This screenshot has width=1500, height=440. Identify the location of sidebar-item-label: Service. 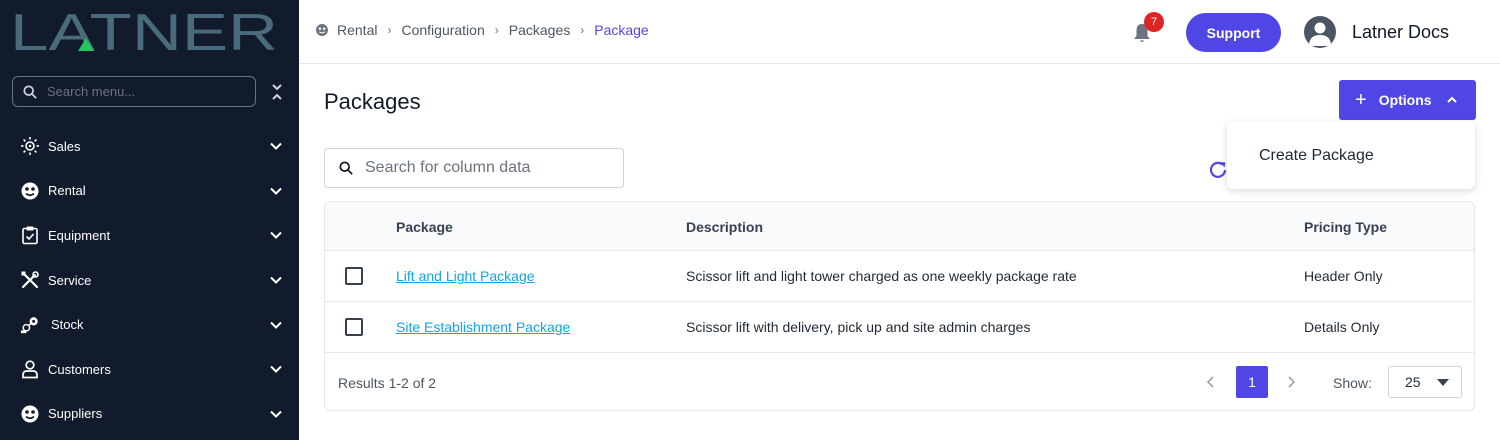
(70, 280).